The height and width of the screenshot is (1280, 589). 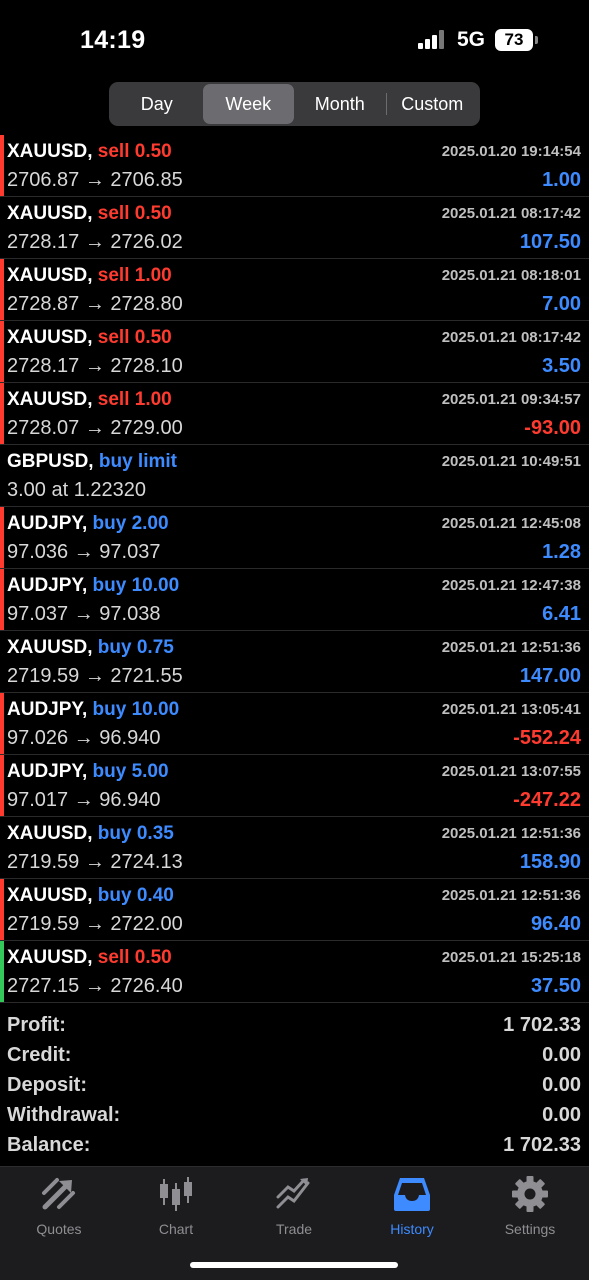 I want to click on tab-history: History, so click(x=412, y=1206).